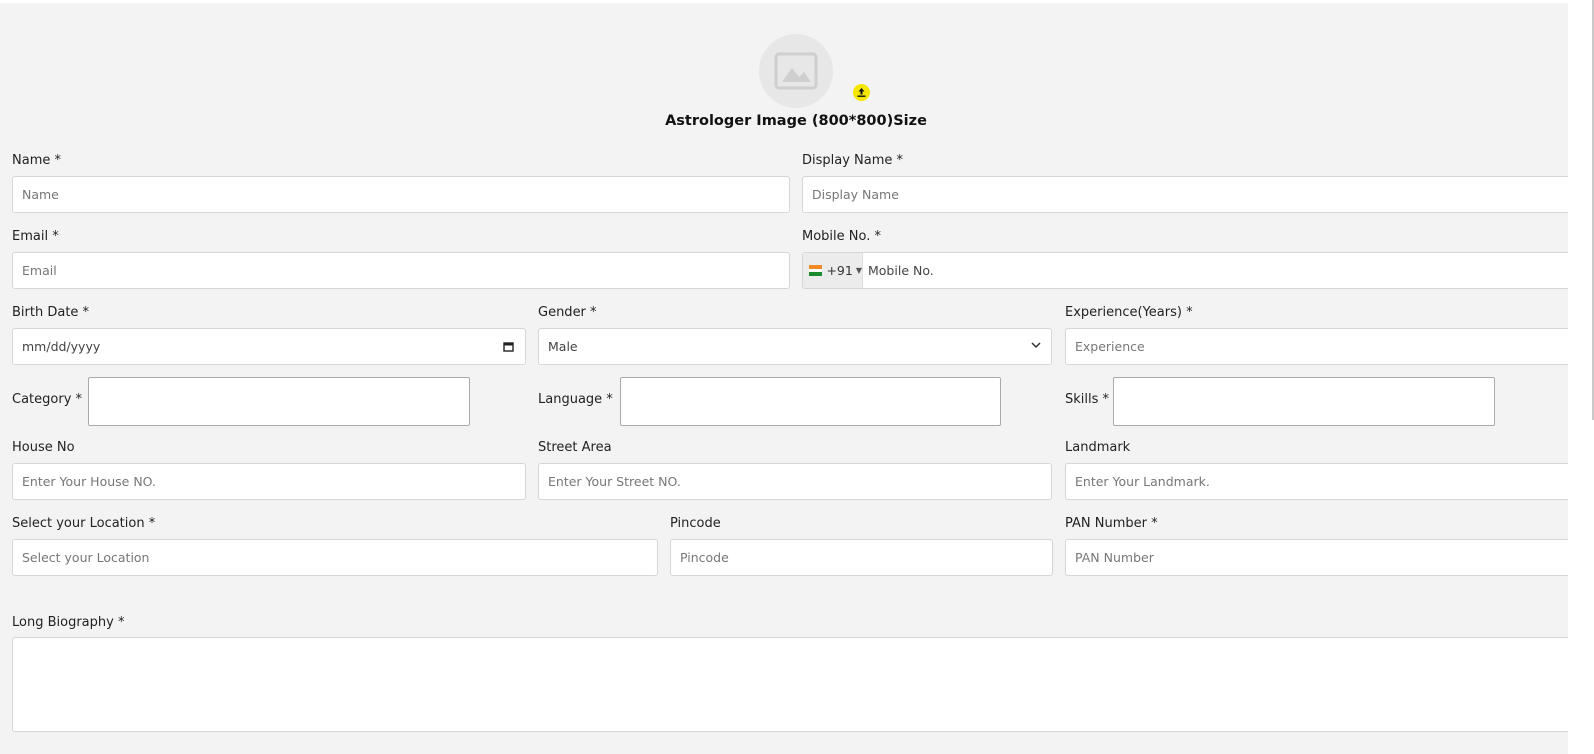 This screenshot has height=754, width=1594. I want to click on language-multiselect, so click(810, 401).